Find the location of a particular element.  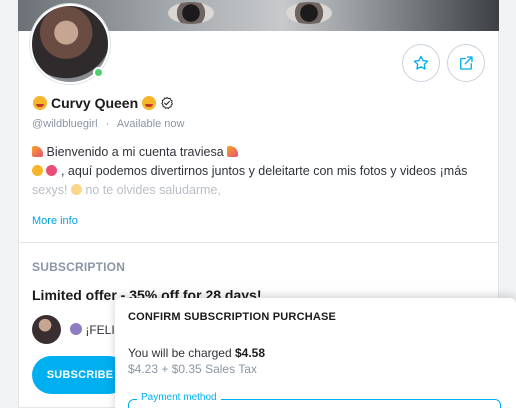

modal-title: CONFIRM SUBSCRIPTION PURCHASE is located at coordinates (232, 317).